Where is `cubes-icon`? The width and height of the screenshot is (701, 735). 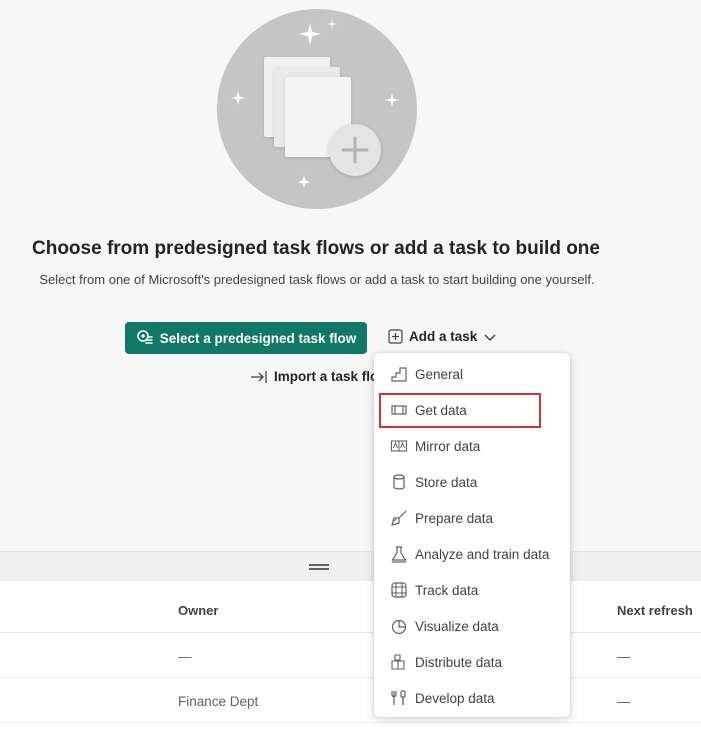
cubes-icon is located at coordinates (398, 662).